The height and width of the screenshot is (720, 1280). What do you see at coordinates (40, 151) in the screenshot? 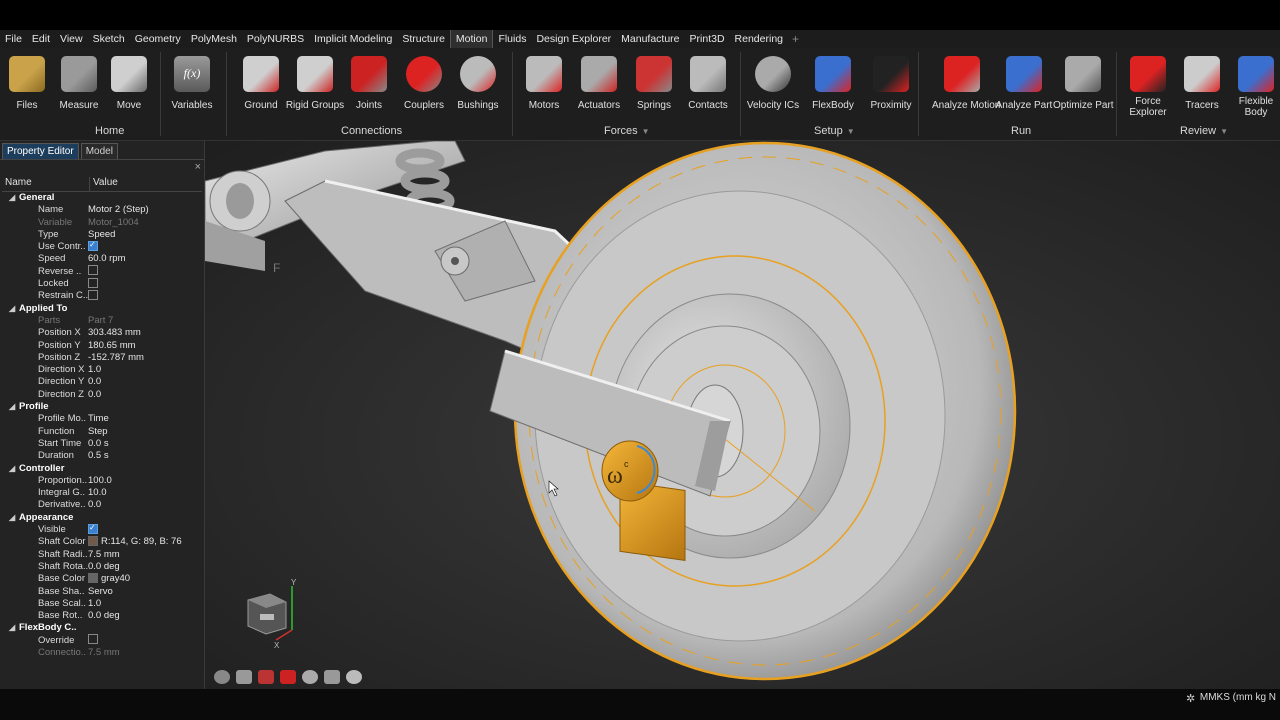
I see `tab-property-editor: Property Editor` at bounding box center [40, 151].